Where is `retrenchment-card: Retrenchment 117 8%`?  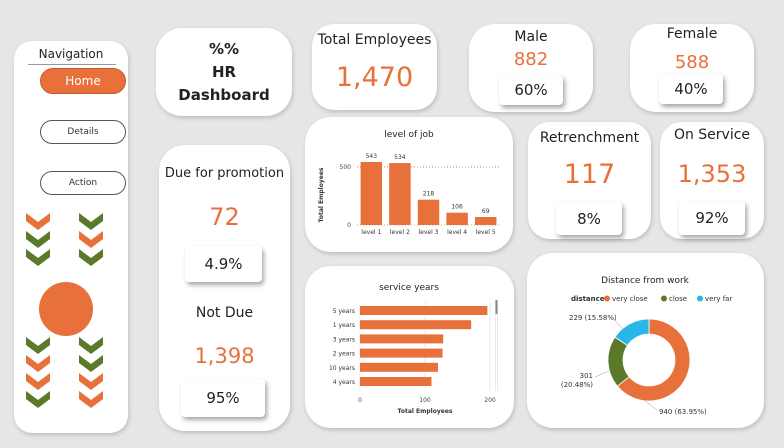 retrenchment-card: Retrenchment 117 8% is located at coordinates (589, 180).